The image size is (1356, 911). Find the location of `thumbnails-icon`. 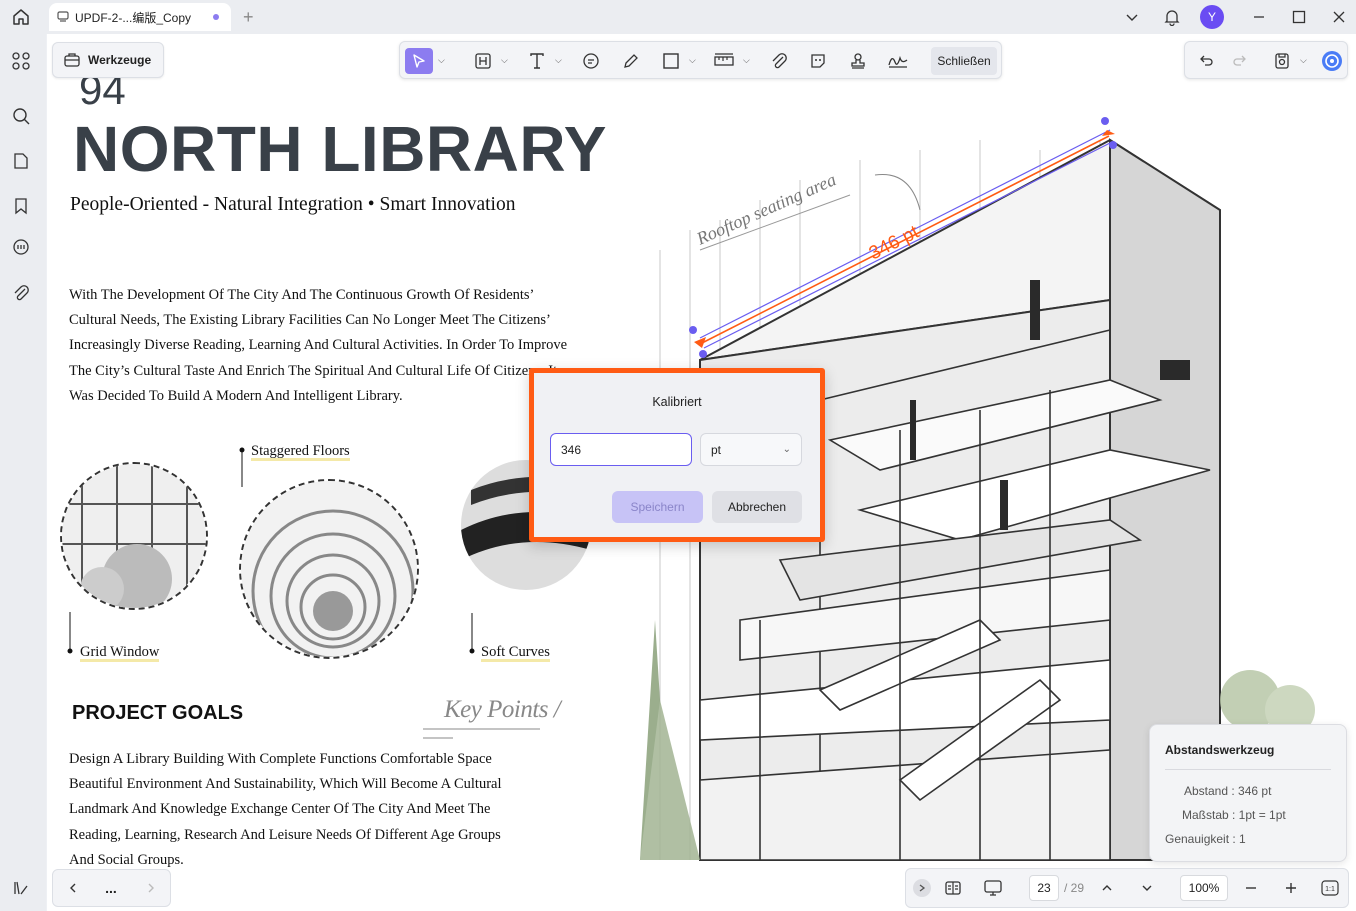

thumbnails-icon is located at coordinates (21, 61).